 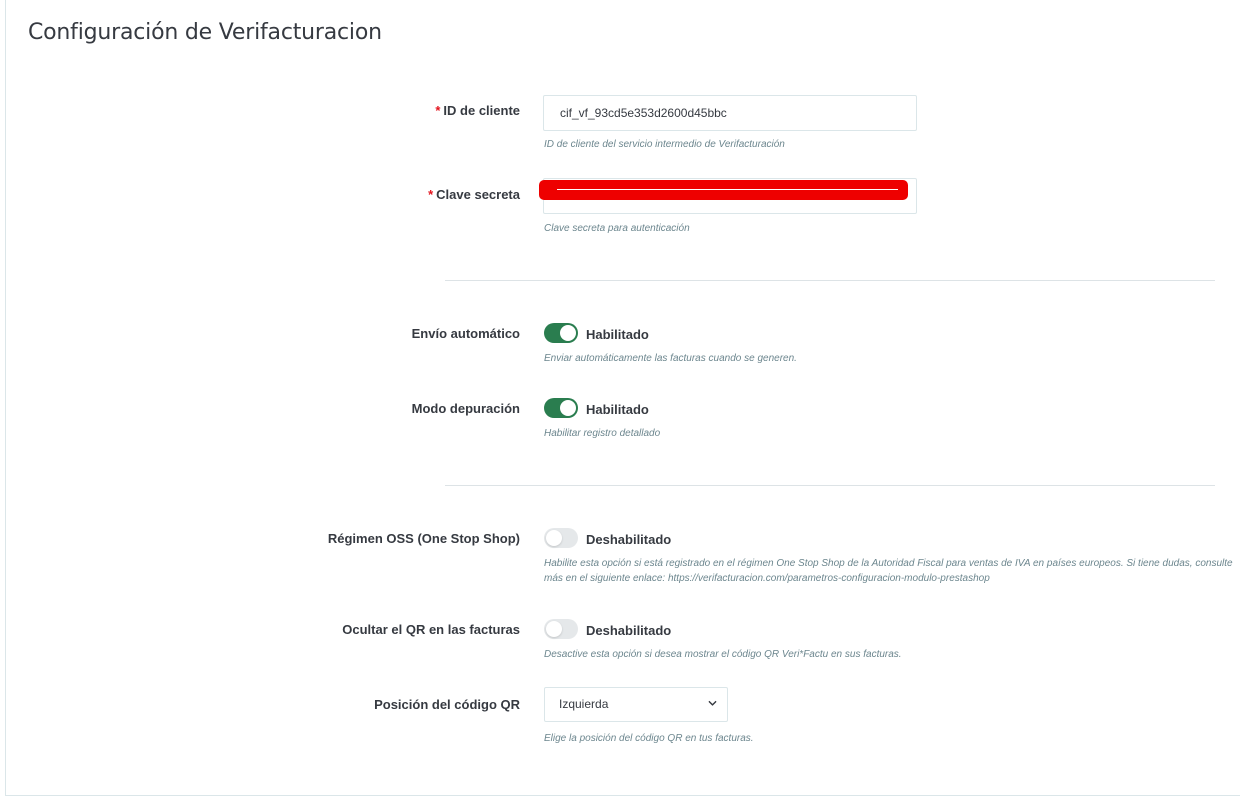 I want to click on debug-help: Habilitar registro detallado, so click(x=602, y=433).